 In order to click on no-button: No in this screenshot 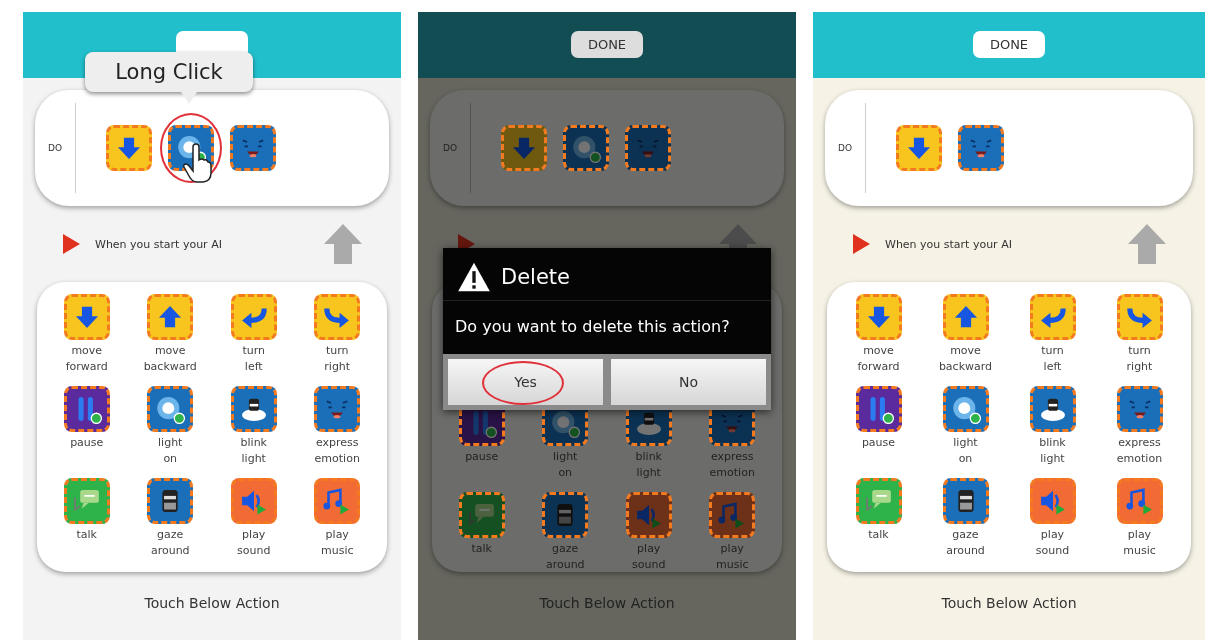, I will do `click(688, 382)`.